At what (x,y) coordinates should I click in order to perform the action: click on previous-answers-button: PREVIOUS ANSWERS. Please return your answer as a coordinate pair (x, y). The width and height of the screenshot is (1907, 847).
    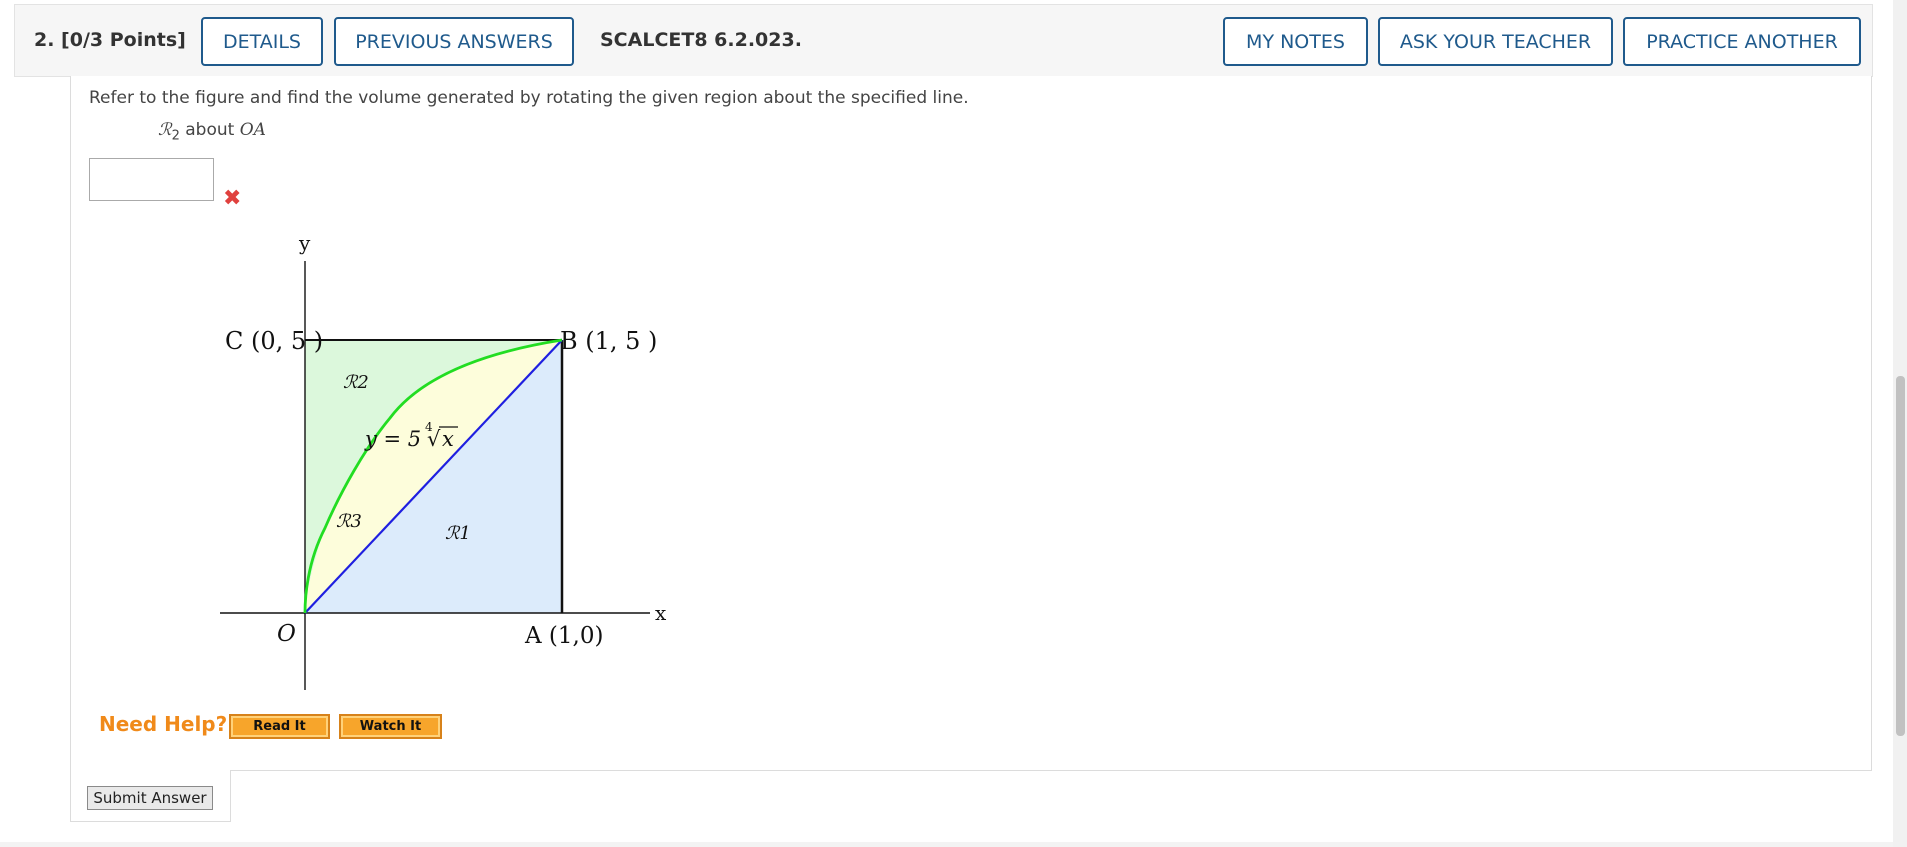
    Looking at the image, I should click on (454, 41).